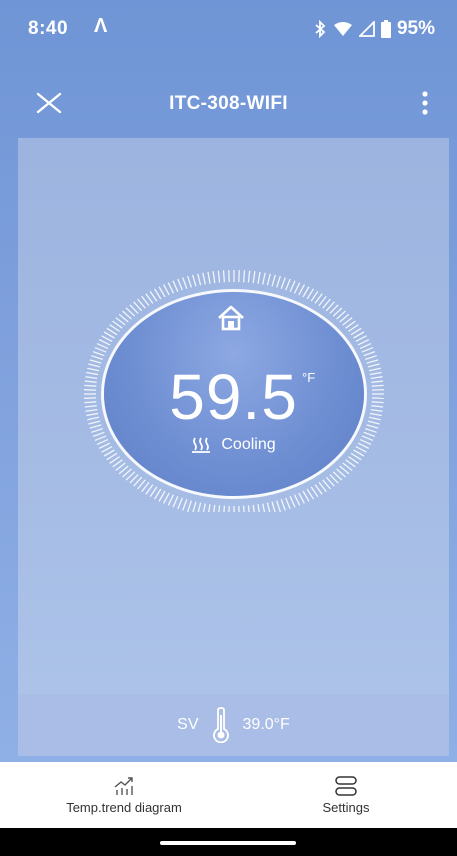 Image resolution: width=457 pixels, height=856 pixels. Describe the element at coordinates (201, 445) in the screenshot. I see `heat-waves-icon` at that location.